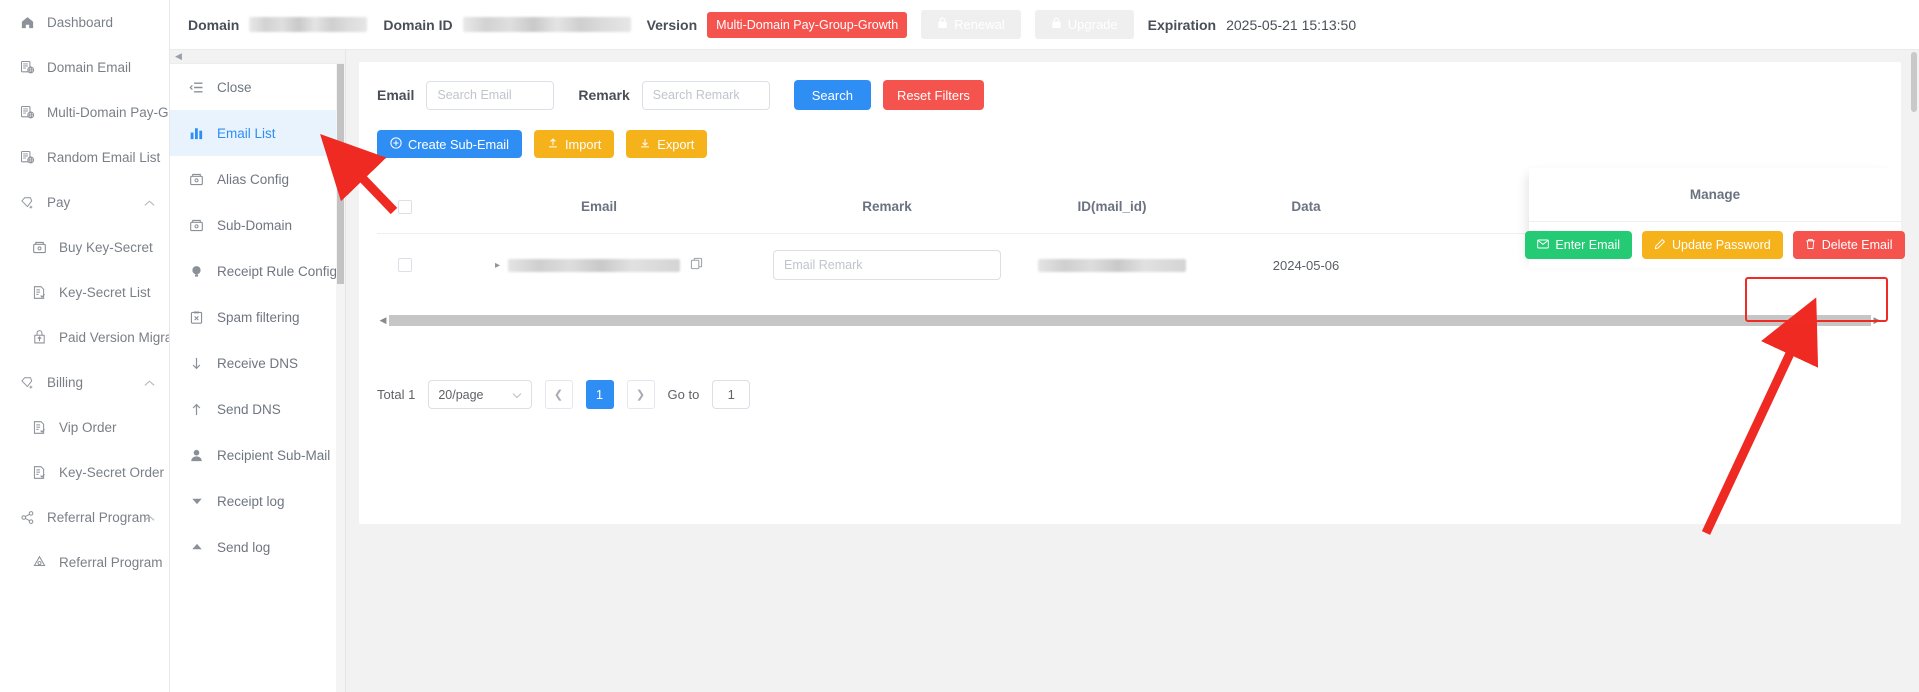 The height and width of the screenshot is (692, 1919). I want to click on sidebar-item-label: Referral Program, so click(99, 517).